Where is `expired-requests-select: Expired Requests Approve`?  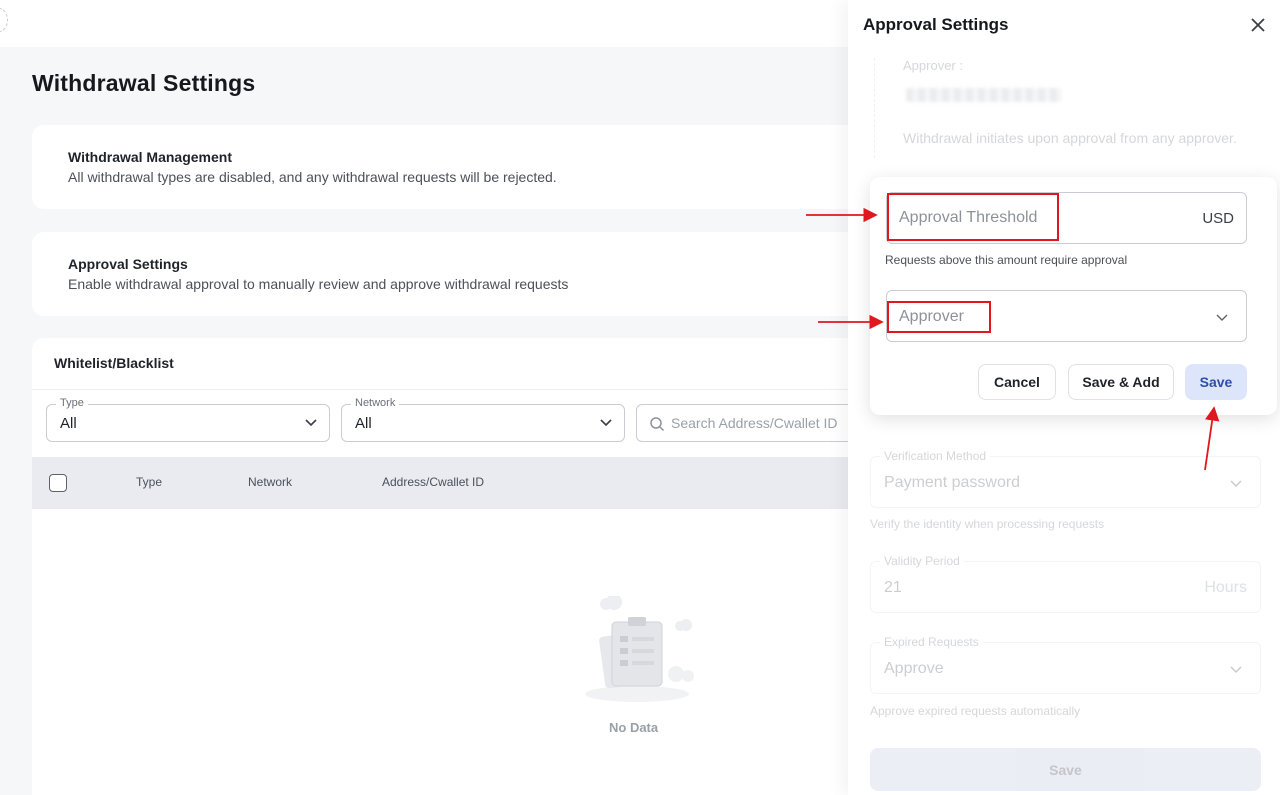 expired-requests-select: Expired Requests Approve is located at coordinates (1065, 664).